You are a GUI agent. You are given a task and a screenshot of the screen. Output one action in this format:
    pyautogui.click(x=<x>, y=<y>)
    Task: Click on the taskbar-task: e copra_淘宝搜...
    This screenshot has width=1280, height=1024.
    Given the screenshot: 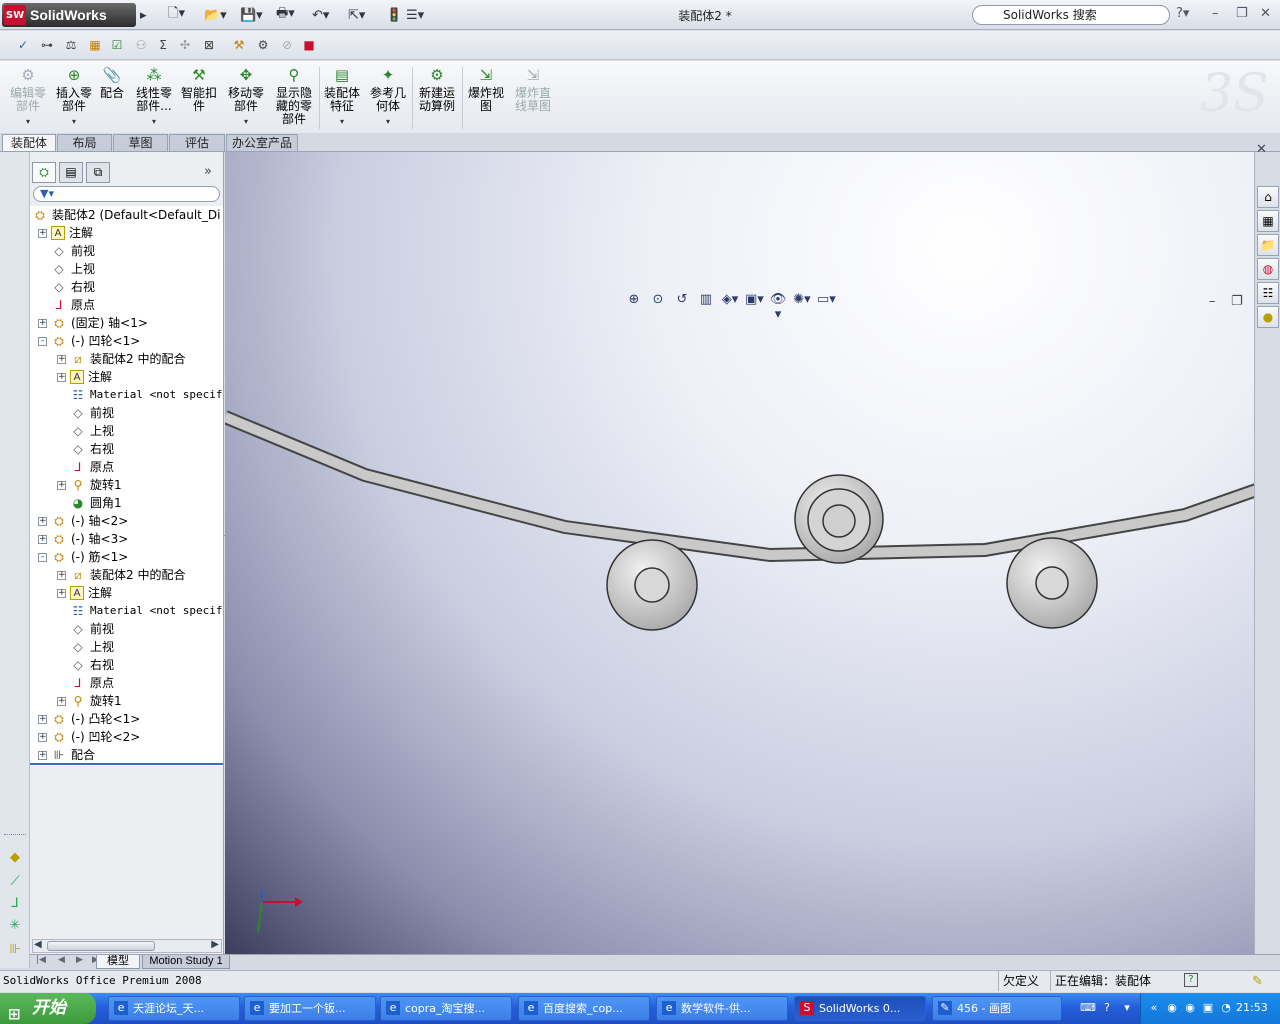 What is the action you would take?
    pyautogui.click(x=446, y=1008)
    